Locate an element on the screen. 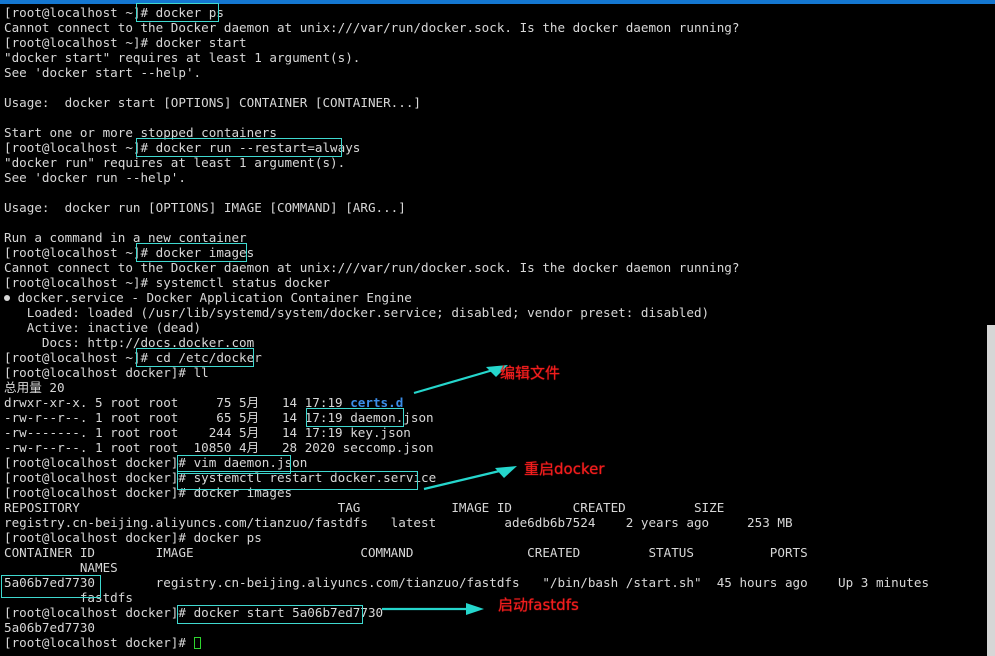 The width and height of the screenshot is (995, 656). annotation-restart-docker: 重启docker is located at coordinates (564, 469).